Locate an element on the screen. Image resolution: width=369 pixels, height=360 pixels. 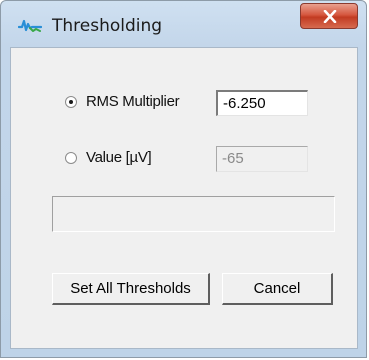
cancel-button: Cancel is located at coordinates (277, 289).